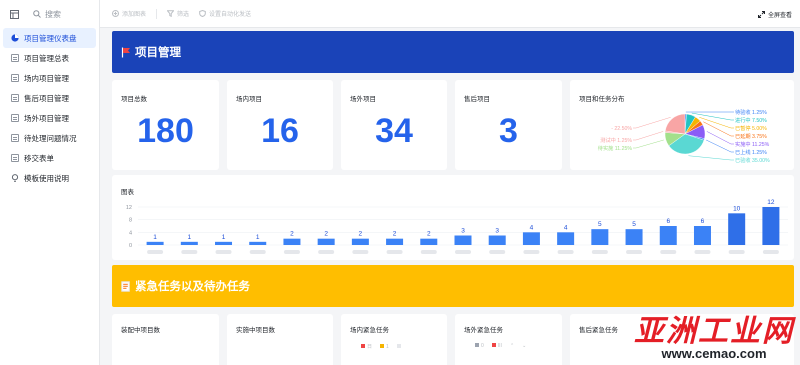 This screenshot has width=800, height=365. What do you see at coordinates (46, 58) in the screenshot?
I see `sidebar-item-label: 项目管理总表` at bounding box center [46, 58].